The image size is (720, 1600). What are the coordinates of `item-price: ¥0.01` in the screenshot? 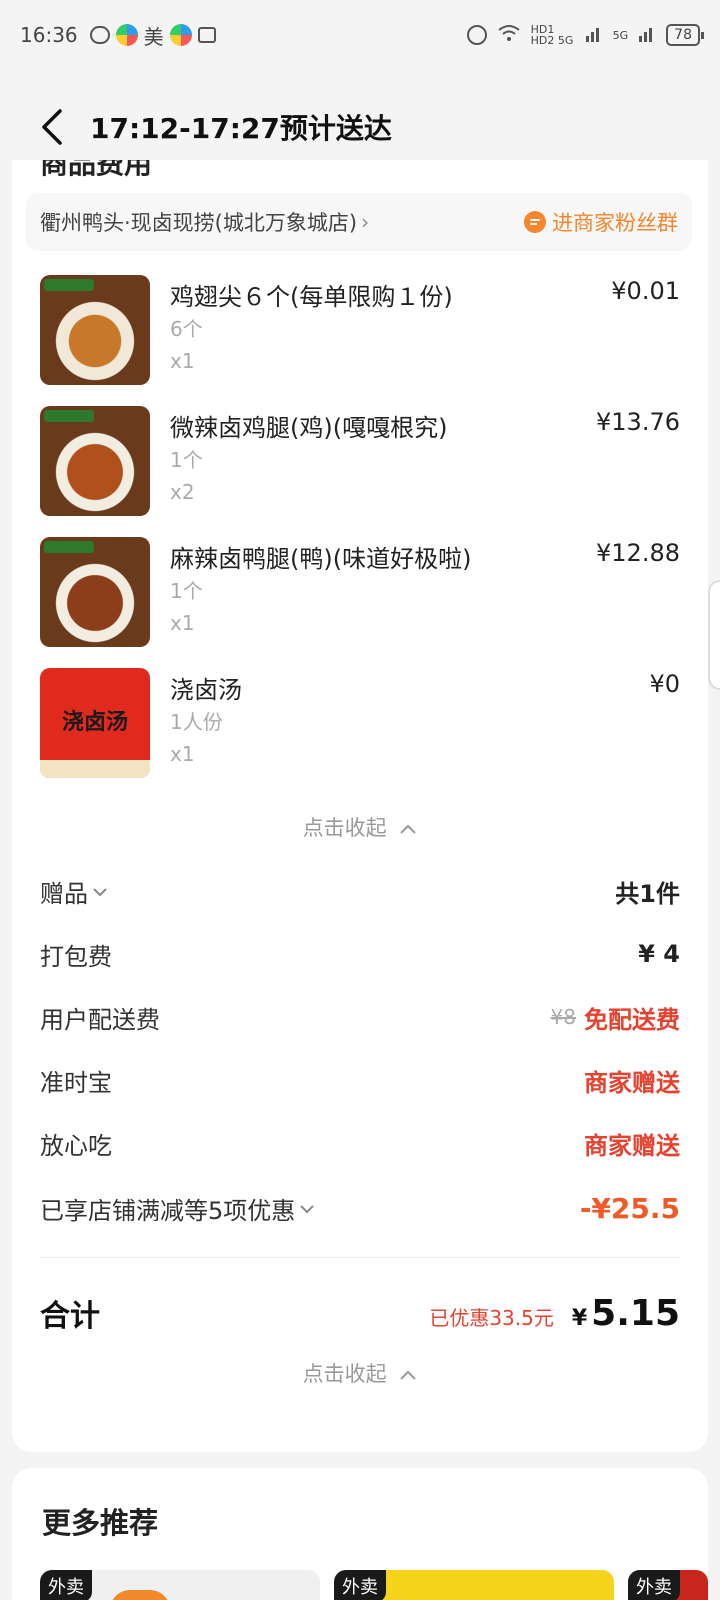 It's located at (645, 291).